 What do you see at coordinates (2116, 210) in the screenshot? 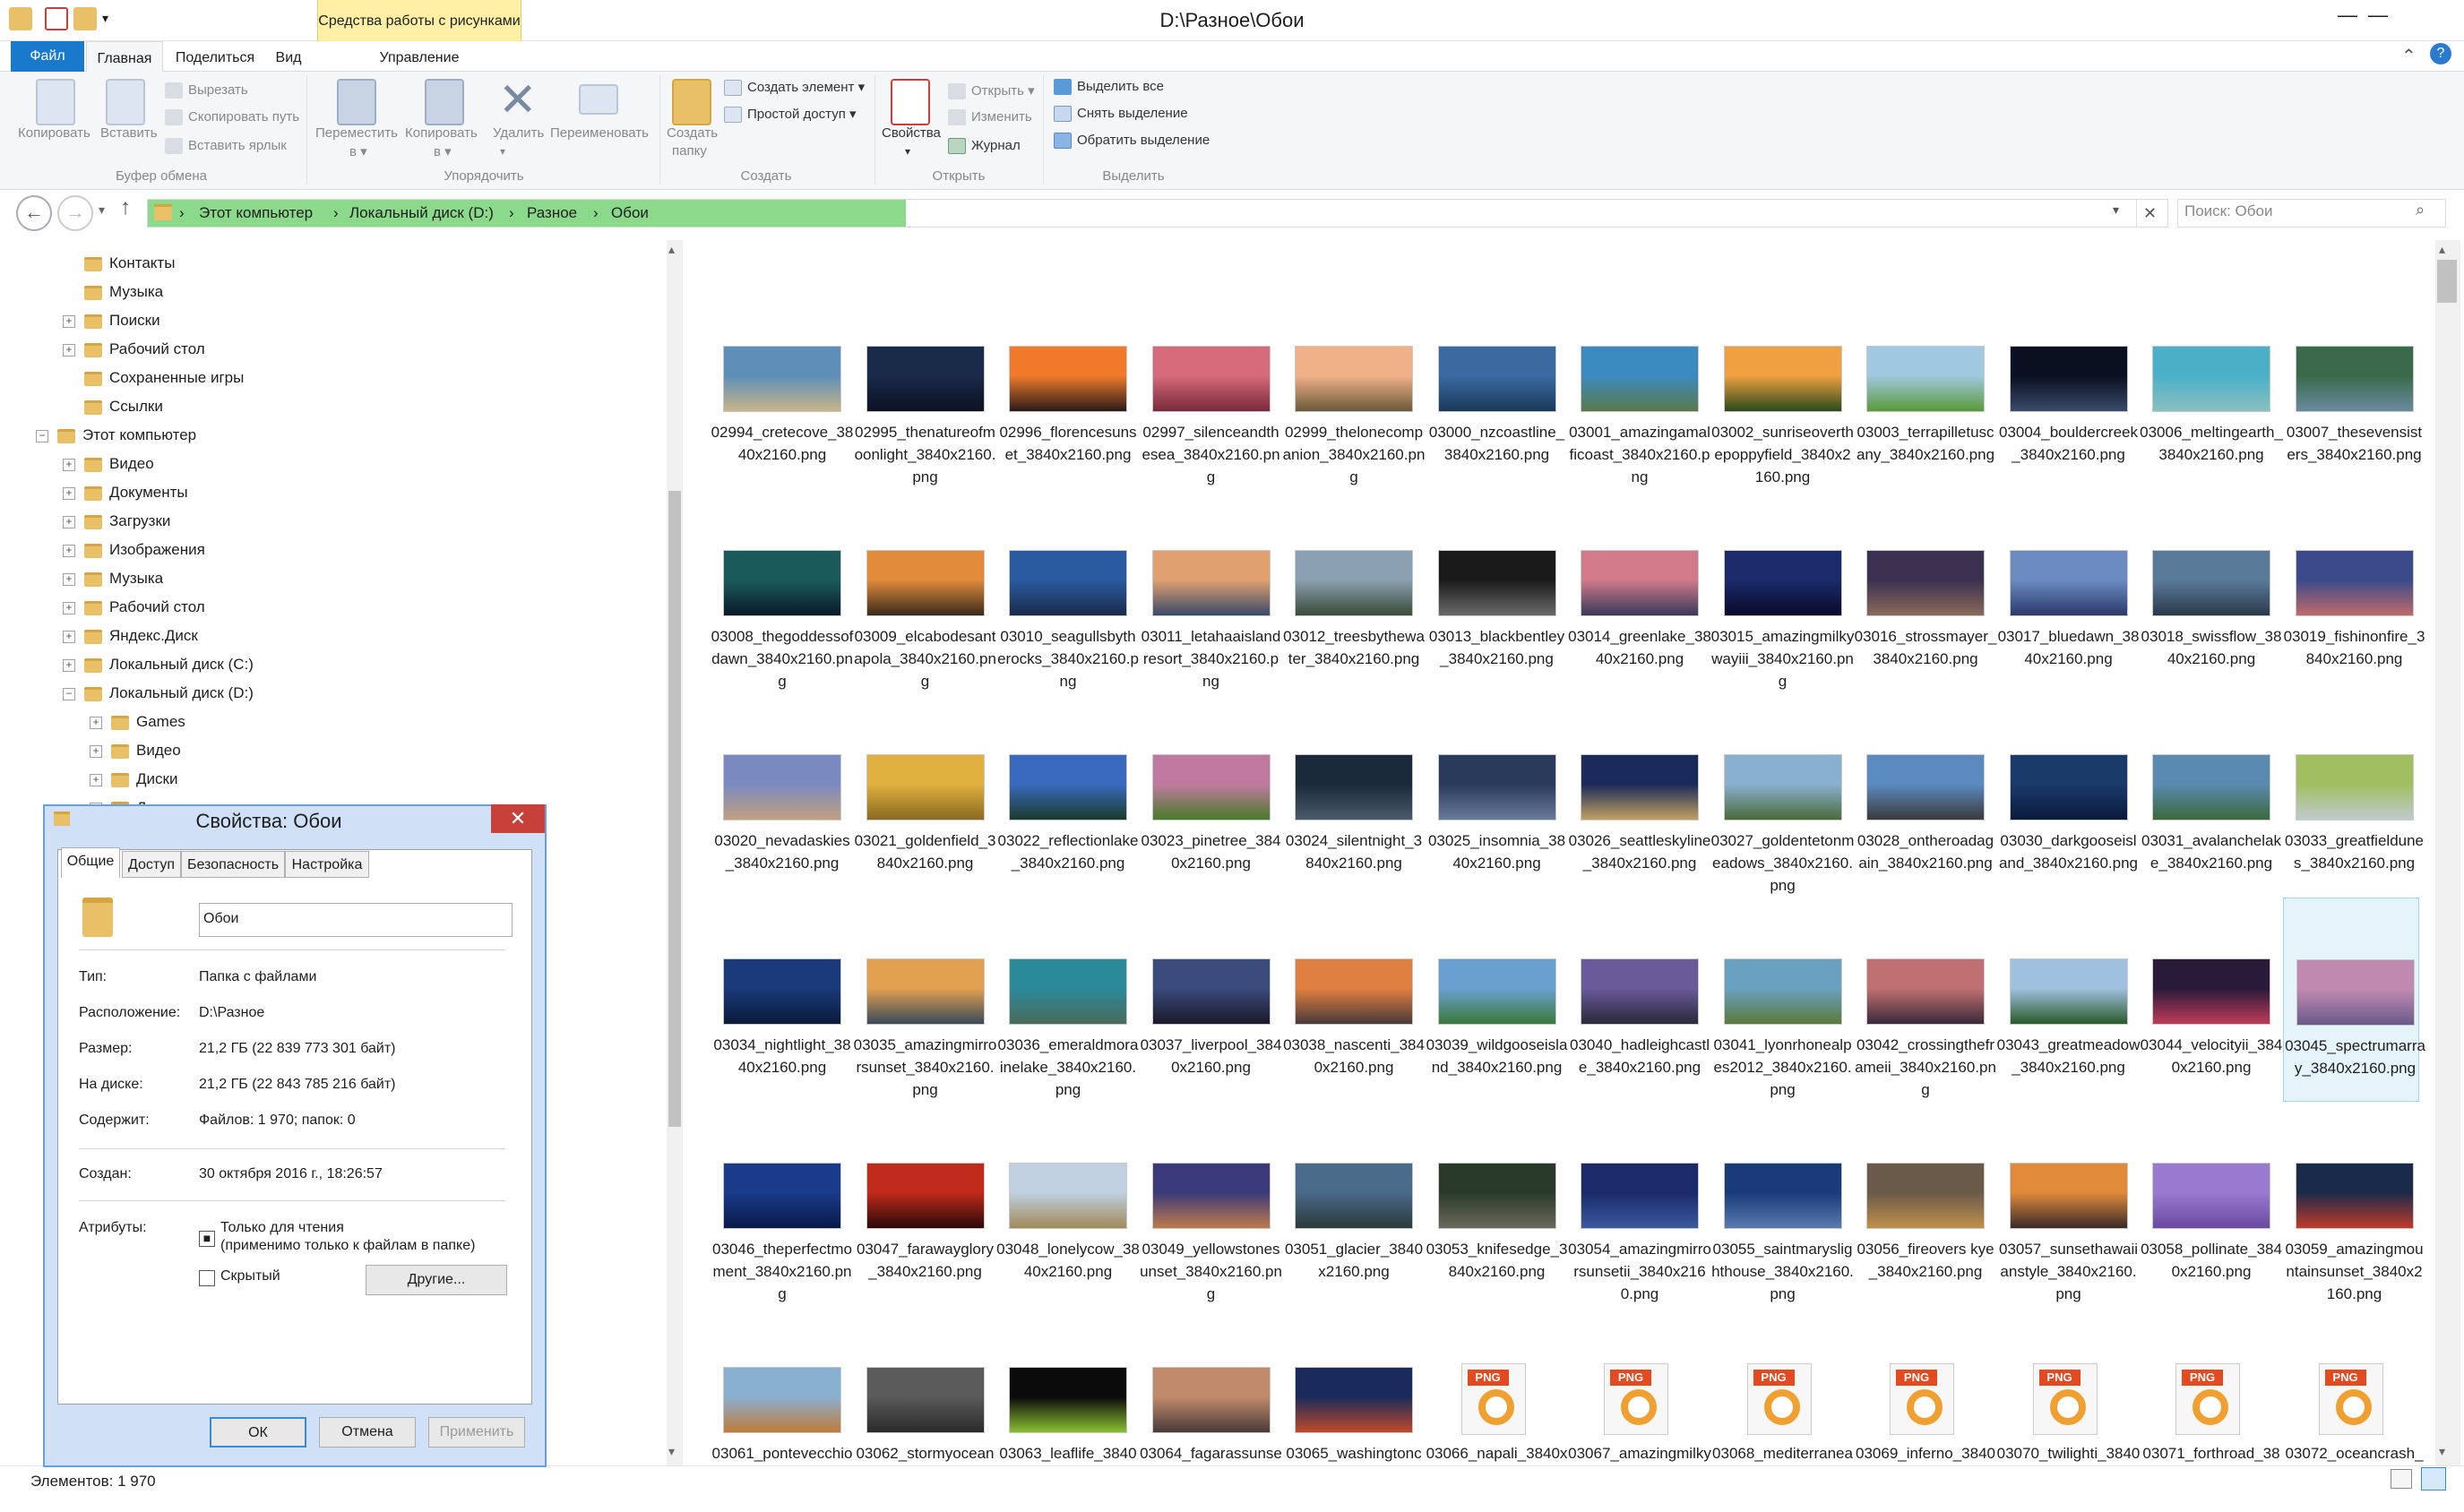
I see `address-history-icon: ▾` at bounding box center [2116, 210].